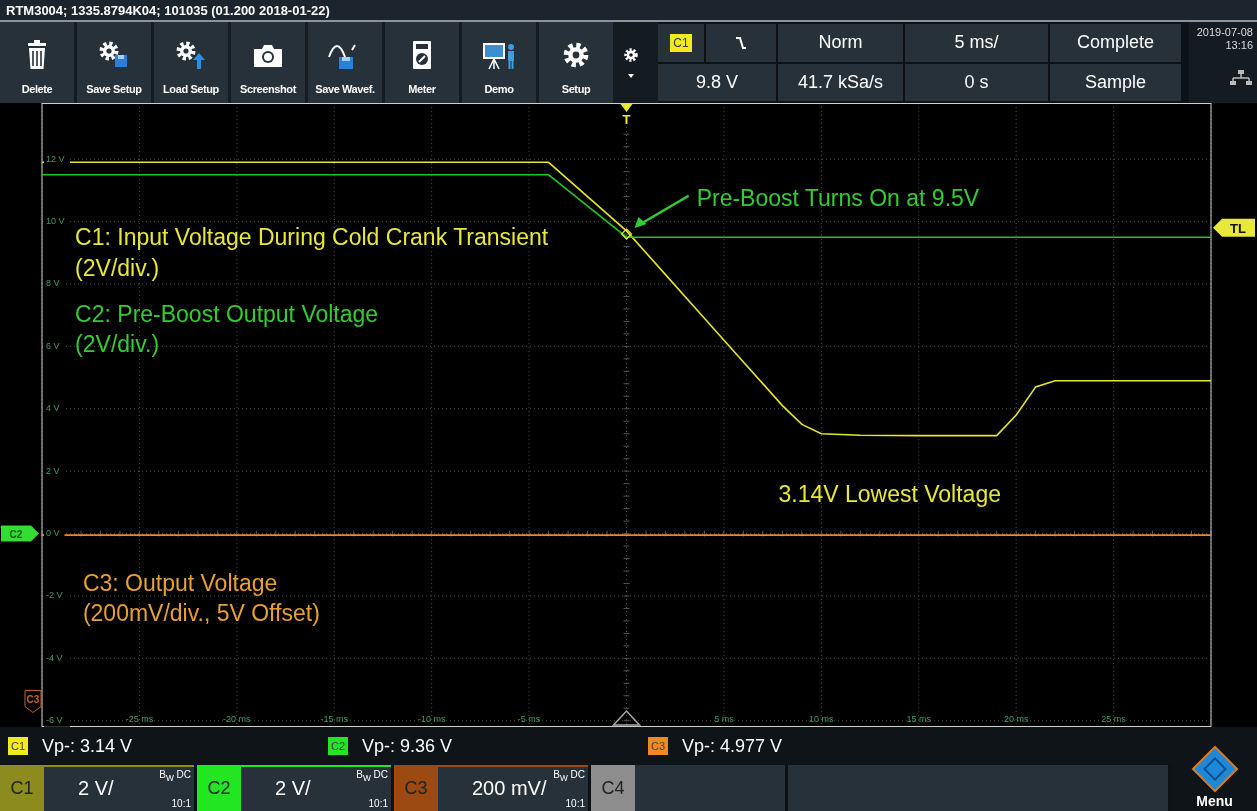 Image resolution: width=1257 pixels, height=811 pixels. What do you see at coordinates (529, 719) in the screenshot?
I see `axis-label: -5 ms` at bounding box center [529, 719].